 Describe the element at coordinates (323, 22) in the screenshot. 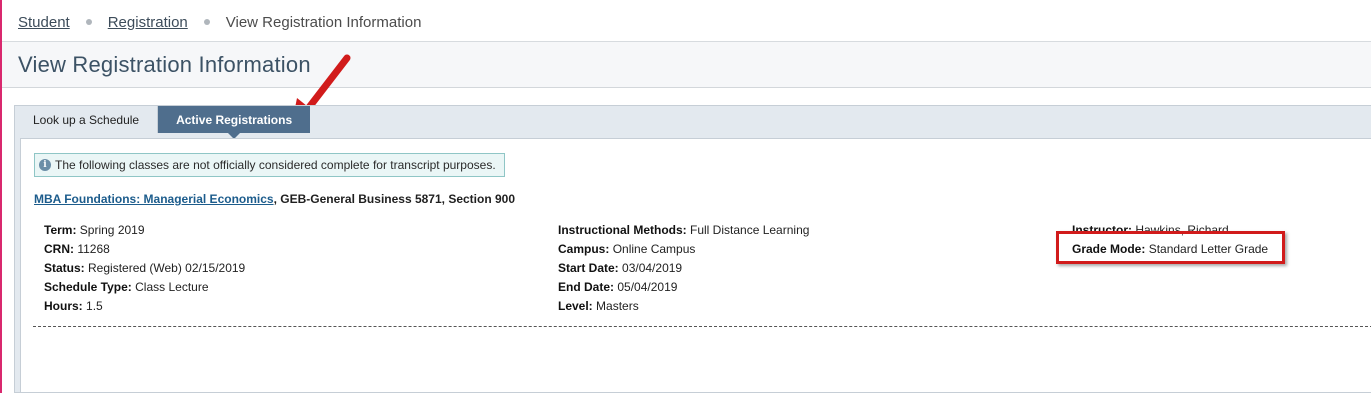

I see `breadcrumb-current: View Registration Information` at that location.